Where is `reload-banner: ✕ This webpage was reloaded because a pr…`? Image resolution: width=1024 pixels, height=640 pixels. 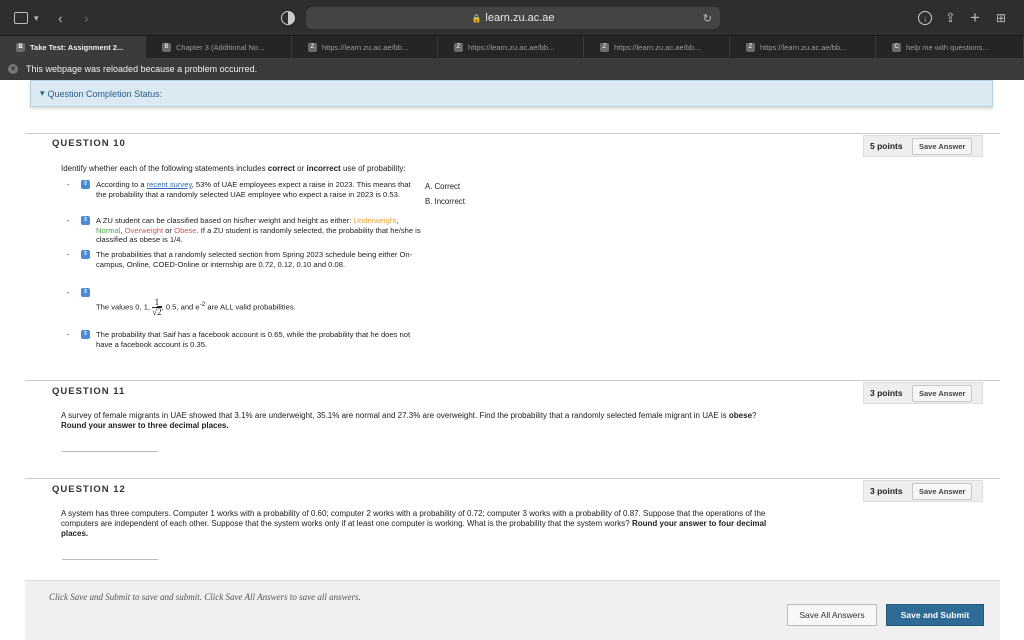
reload-banner: ✕ This webpage was reloaded because a pr… is located at coordinates (512, 69).